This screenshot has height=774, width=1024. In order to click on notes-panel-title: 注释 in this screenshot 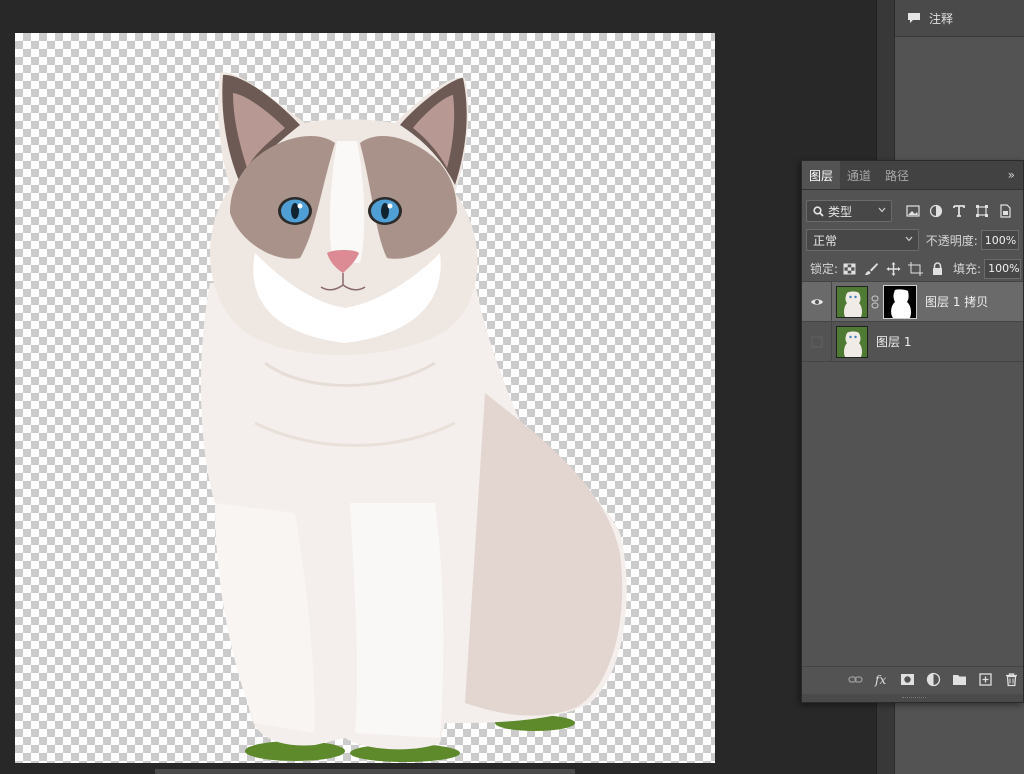, I will do `click(941, 18)`.